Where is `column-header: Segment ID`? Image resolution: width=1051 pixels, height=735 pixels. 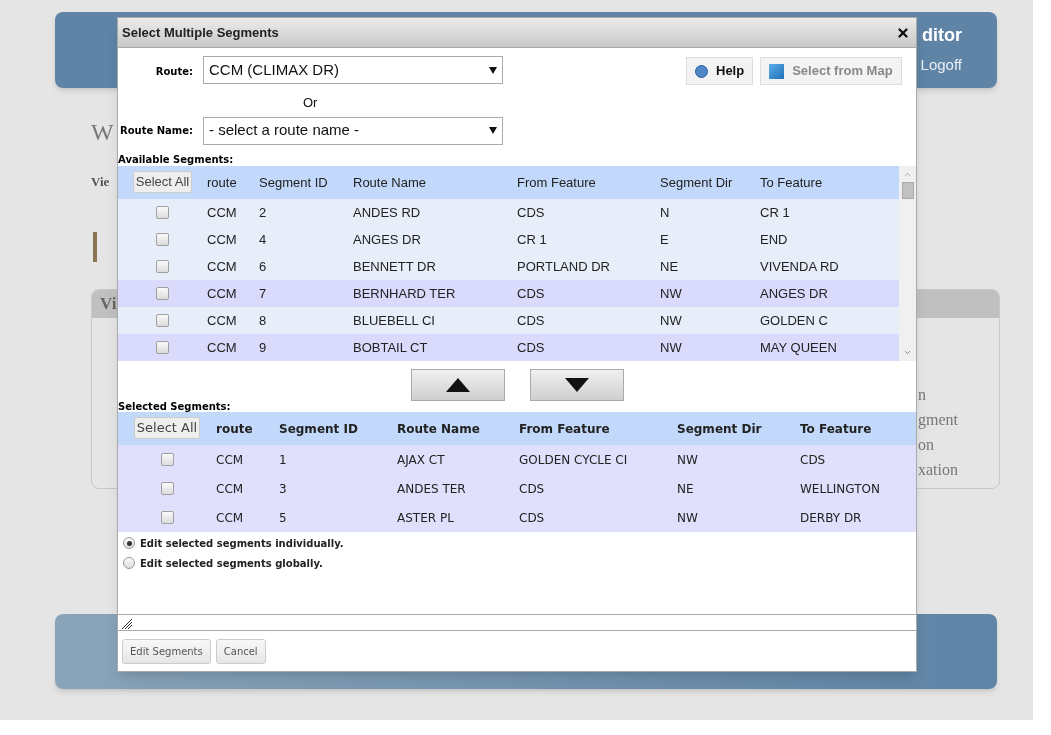 column-header: Segment ID is located at coordinates (293, 182).